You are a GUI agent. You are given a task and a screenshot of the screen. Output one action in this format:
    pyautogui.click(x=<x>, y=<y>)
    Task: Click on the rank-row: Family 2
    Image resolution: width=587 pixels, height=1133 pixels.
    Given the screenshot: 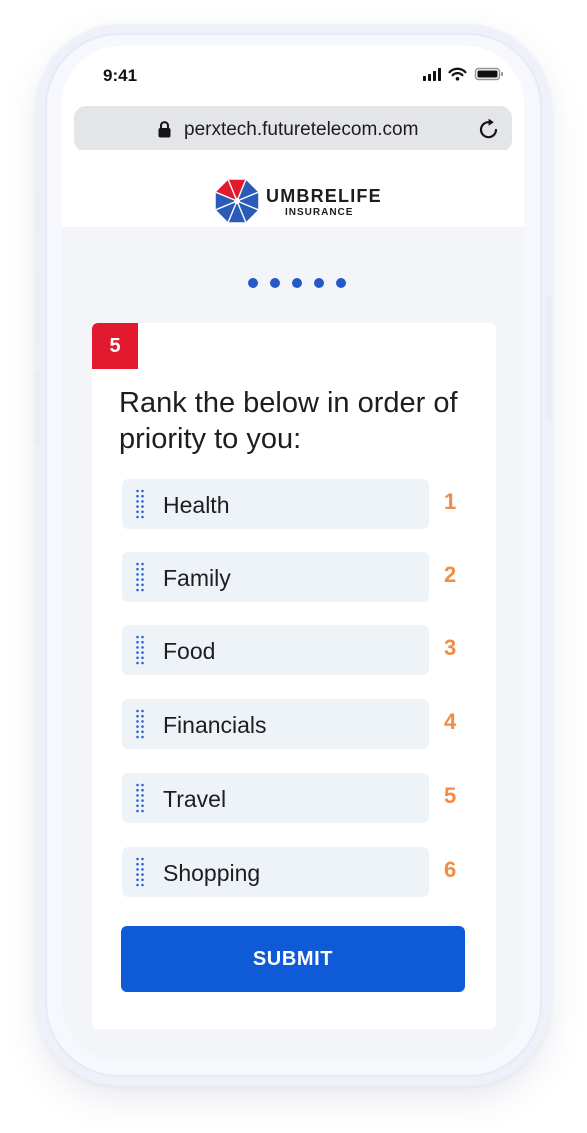 What is the action you would take?
    pyautogui.click(x=294, y=577)
    